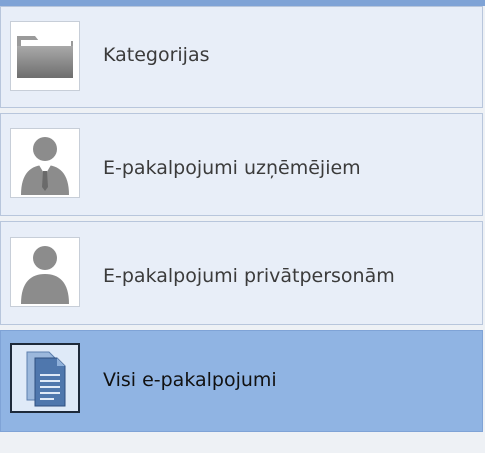 This screenshot has width=485, height=453. Describe the element at coordinates (45, 163) in the screenshot. I see `business-person-icon` at that location.